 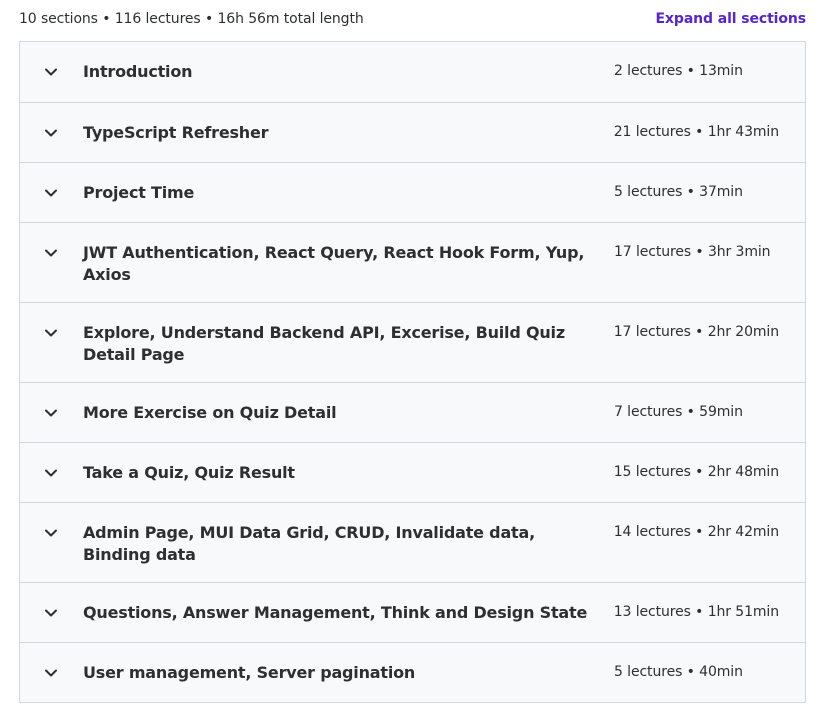 What do you see at coordinates (189, 472) in the screenshot?
I see `section-title: Take a Quiz, Quiz Result` at bounding box center [189, 472].